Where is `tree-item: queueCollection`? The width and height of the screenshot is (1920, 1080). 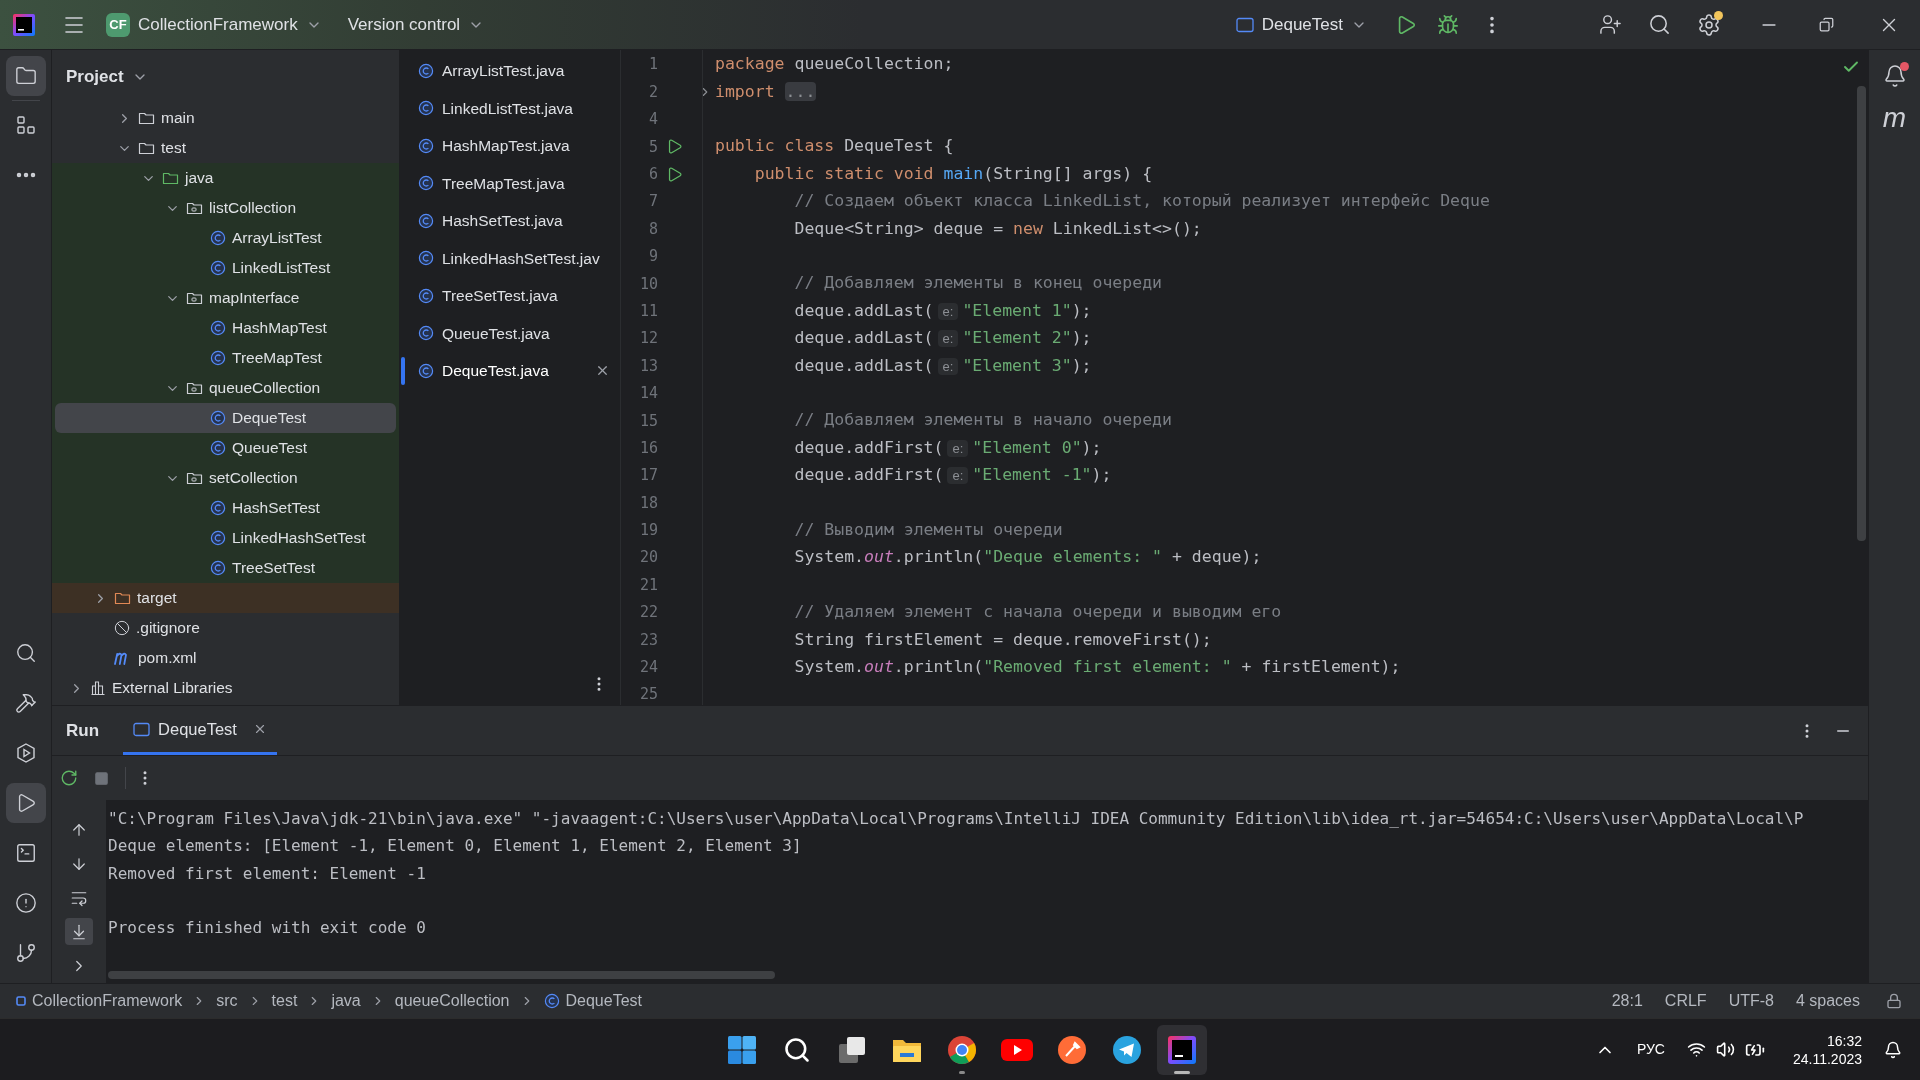
tree-item: queueCollection is located at coordinates (225, 388).